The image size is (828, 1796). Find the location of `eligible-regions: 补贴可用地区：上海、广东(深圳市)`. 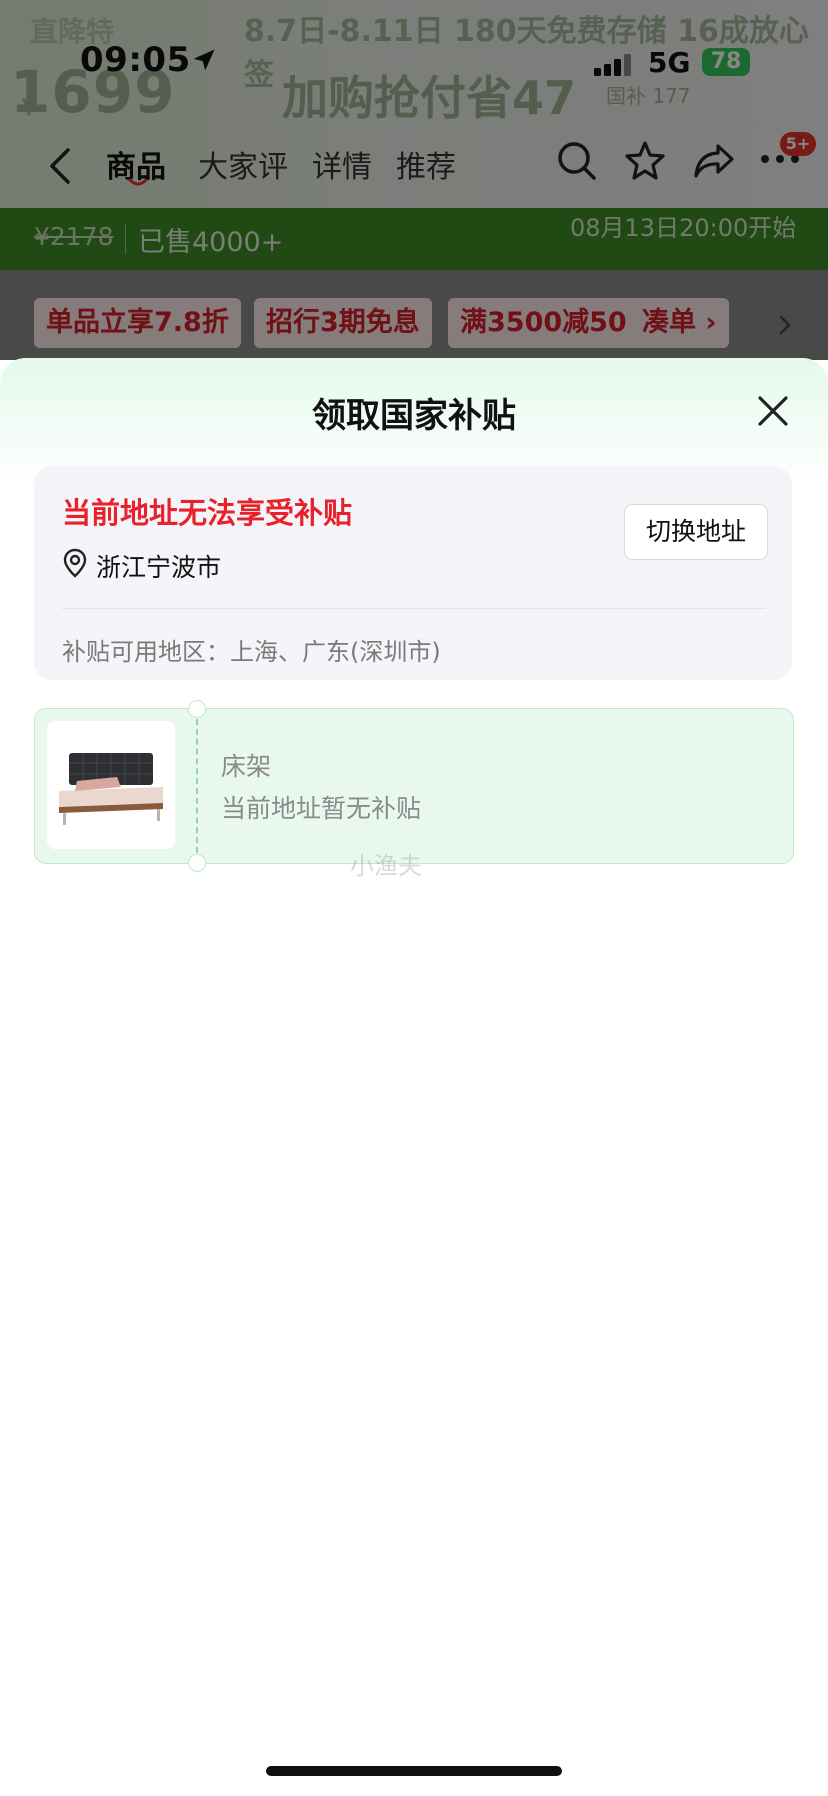

eligible-regions: 补贴可用地区：上海、广东(深圳市) is located at coordinates (251, 652).